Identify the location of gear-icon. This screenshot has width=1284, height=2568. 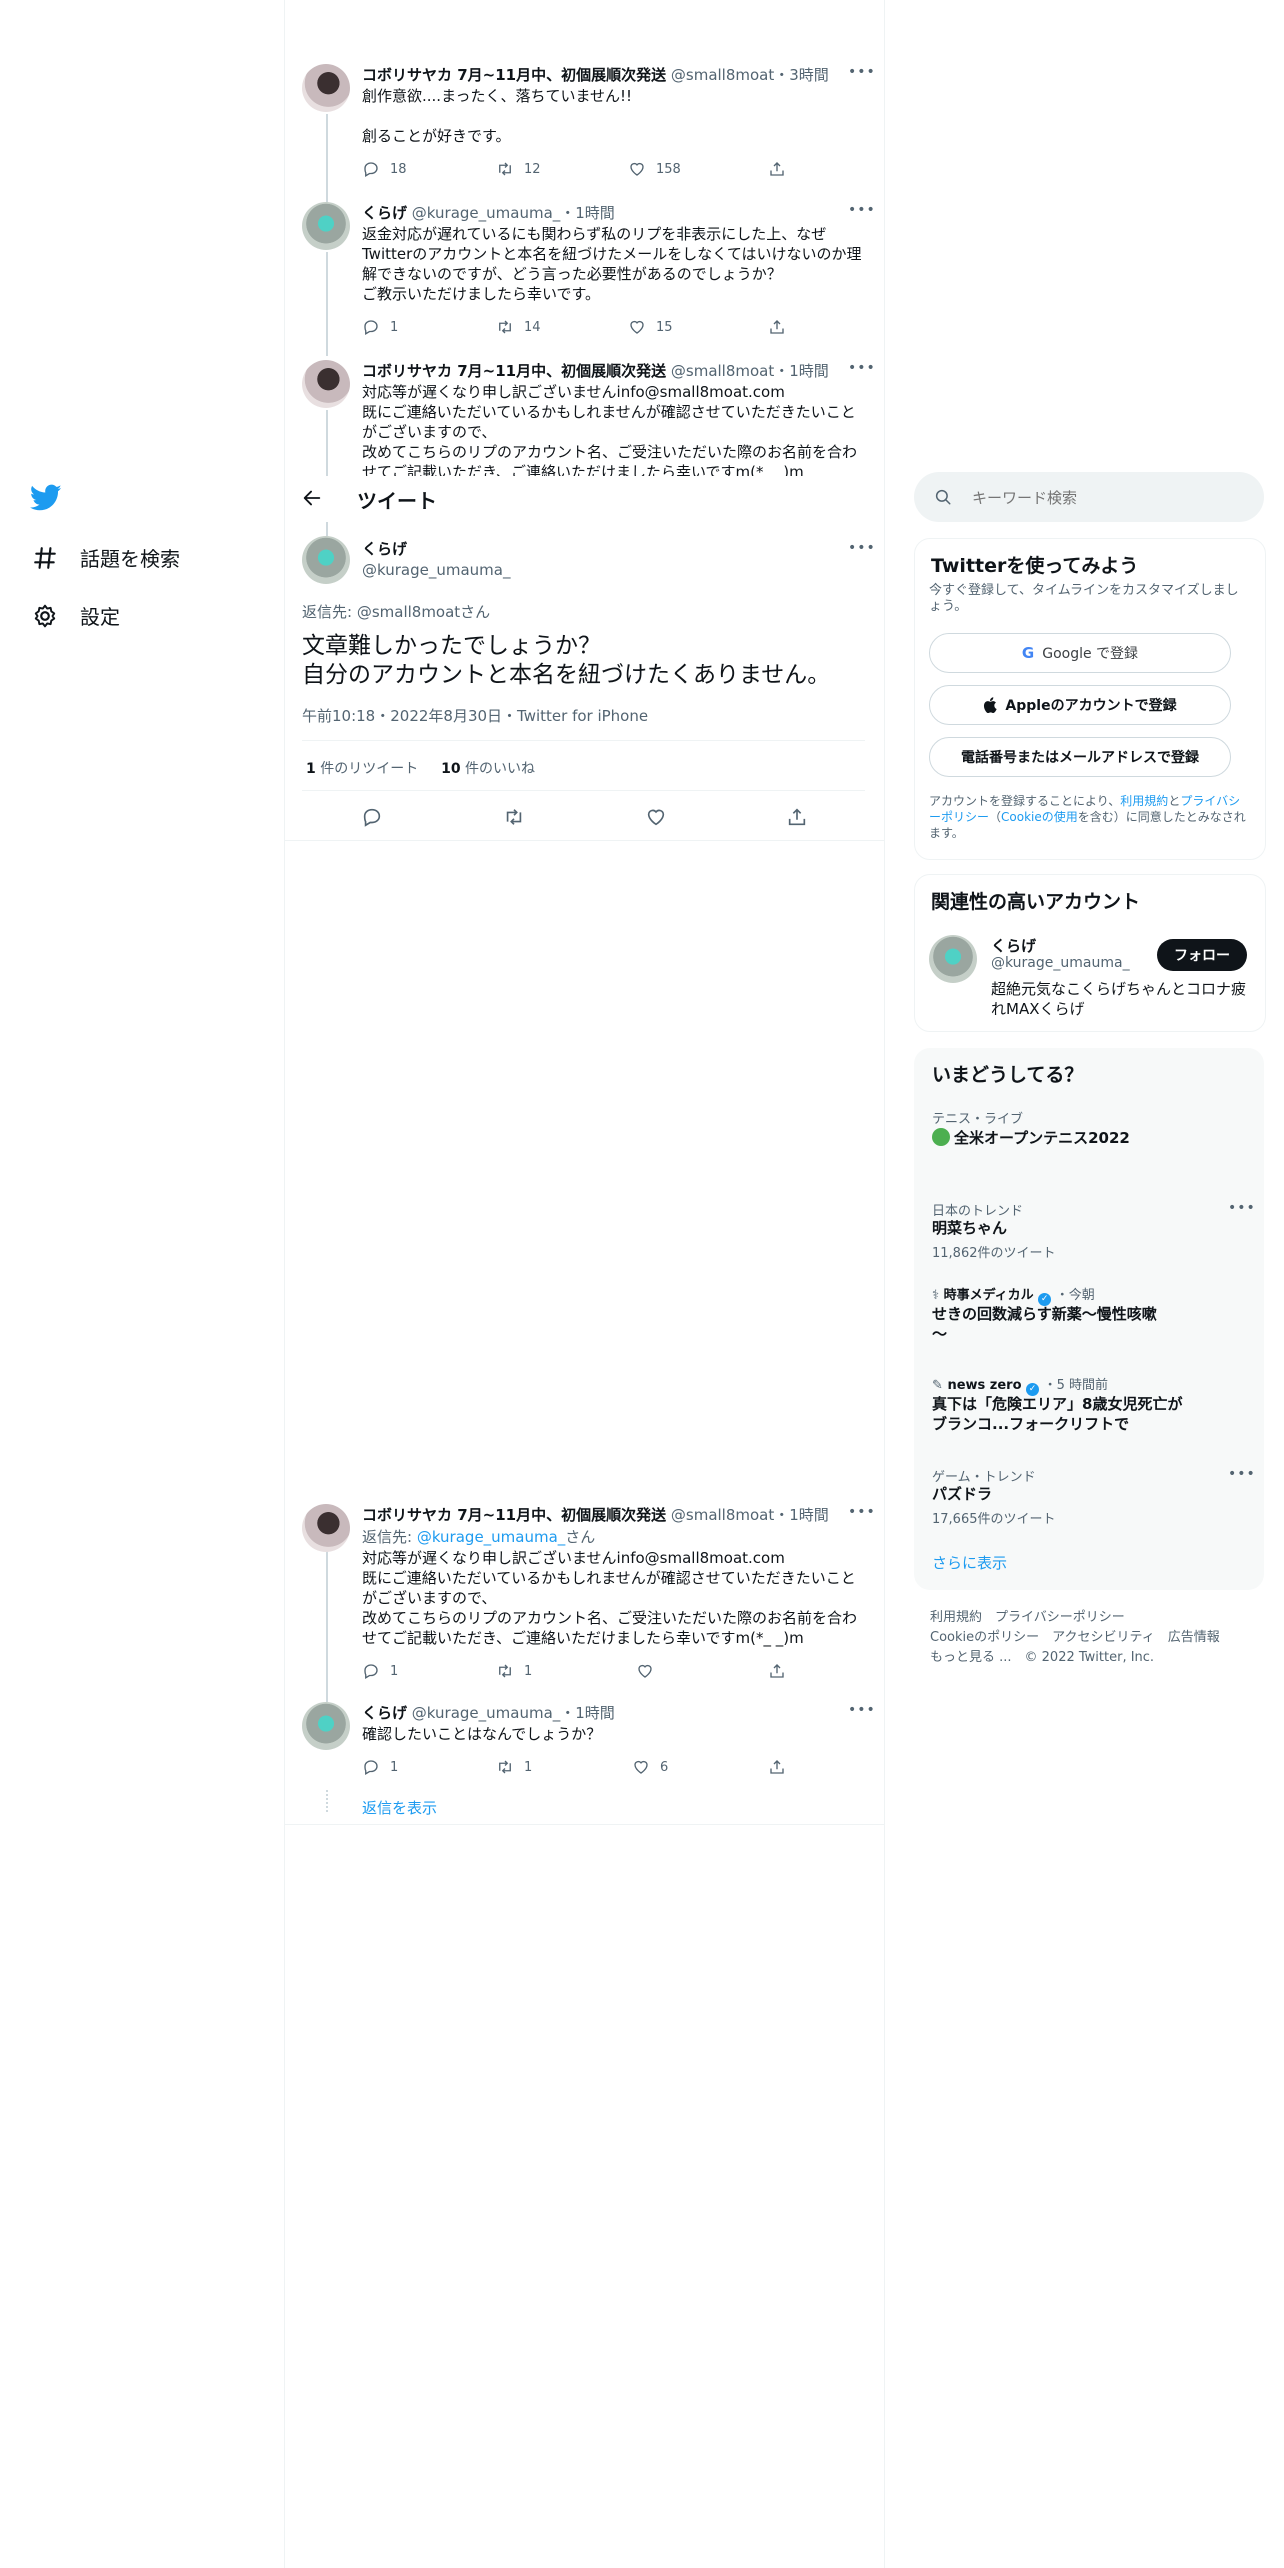
(45, 615).